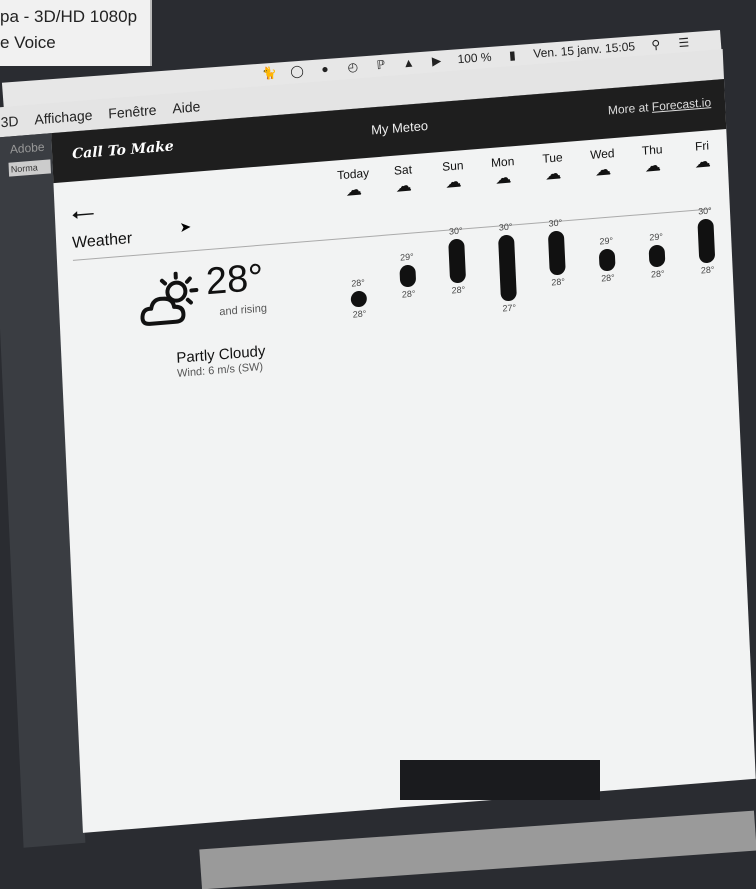 This screenshot has height=889, width=756. I want to click on section-title: Weather, so click(102, 241).